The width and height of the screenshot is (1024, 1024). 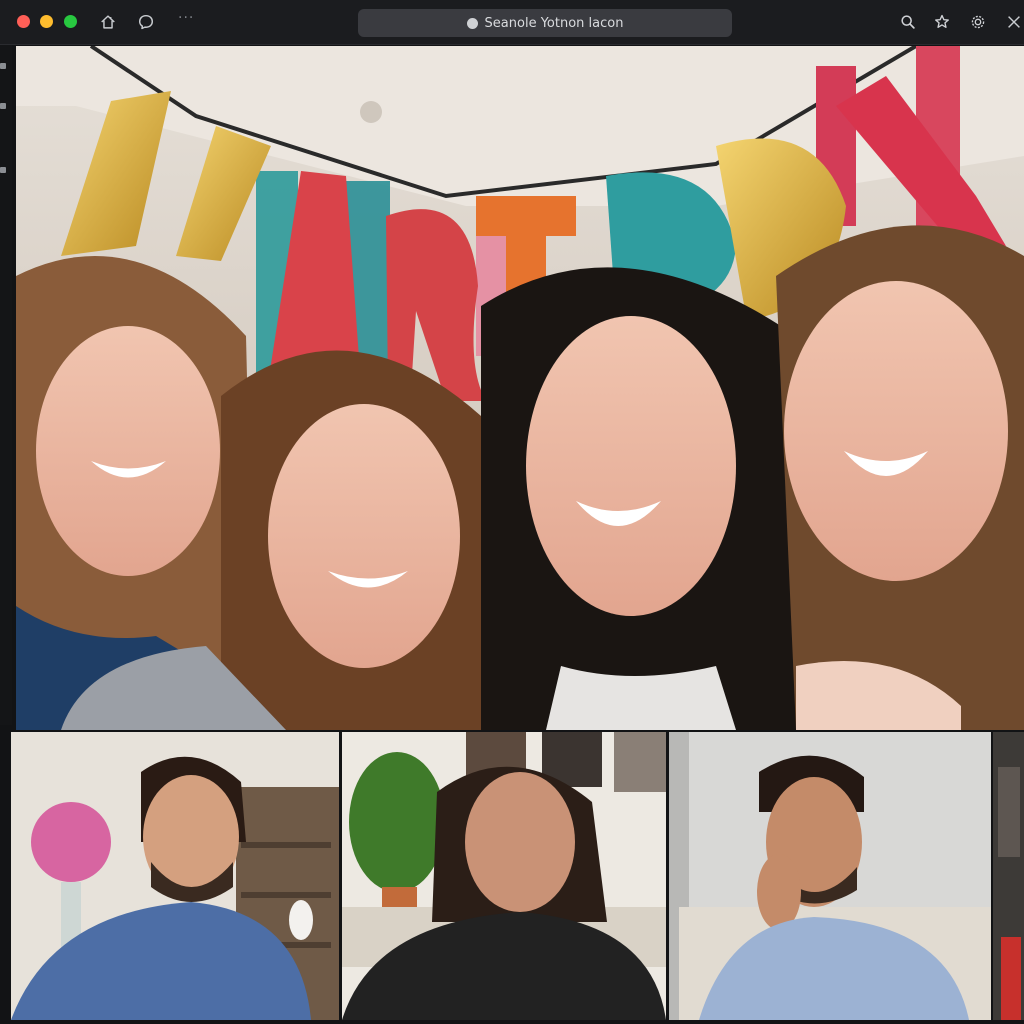 I want to click on flower-vase, so click(x=71, y=842).